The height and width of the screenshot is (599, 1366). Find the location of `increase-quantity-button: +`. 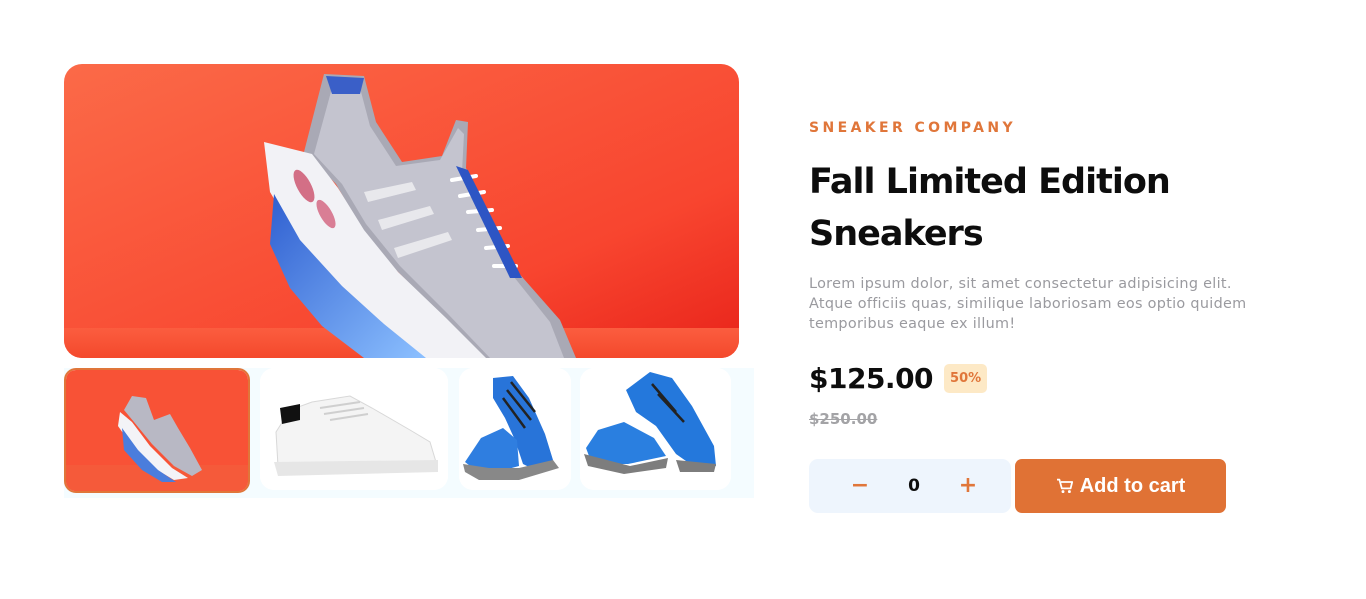

increase-quantity-button: + is located at coordinates (968, 486).